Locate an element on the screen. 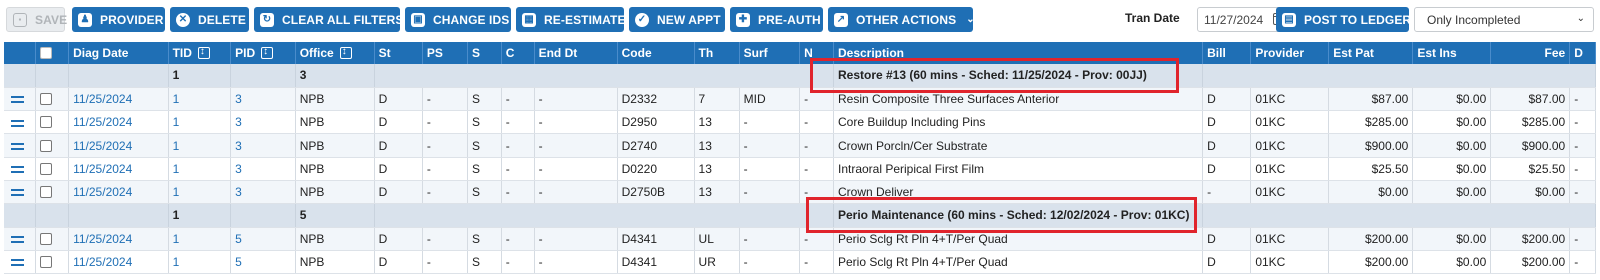 This screenshot has height=280, width=1600. code-cell: D2332 is located at coordinates (656, 99).